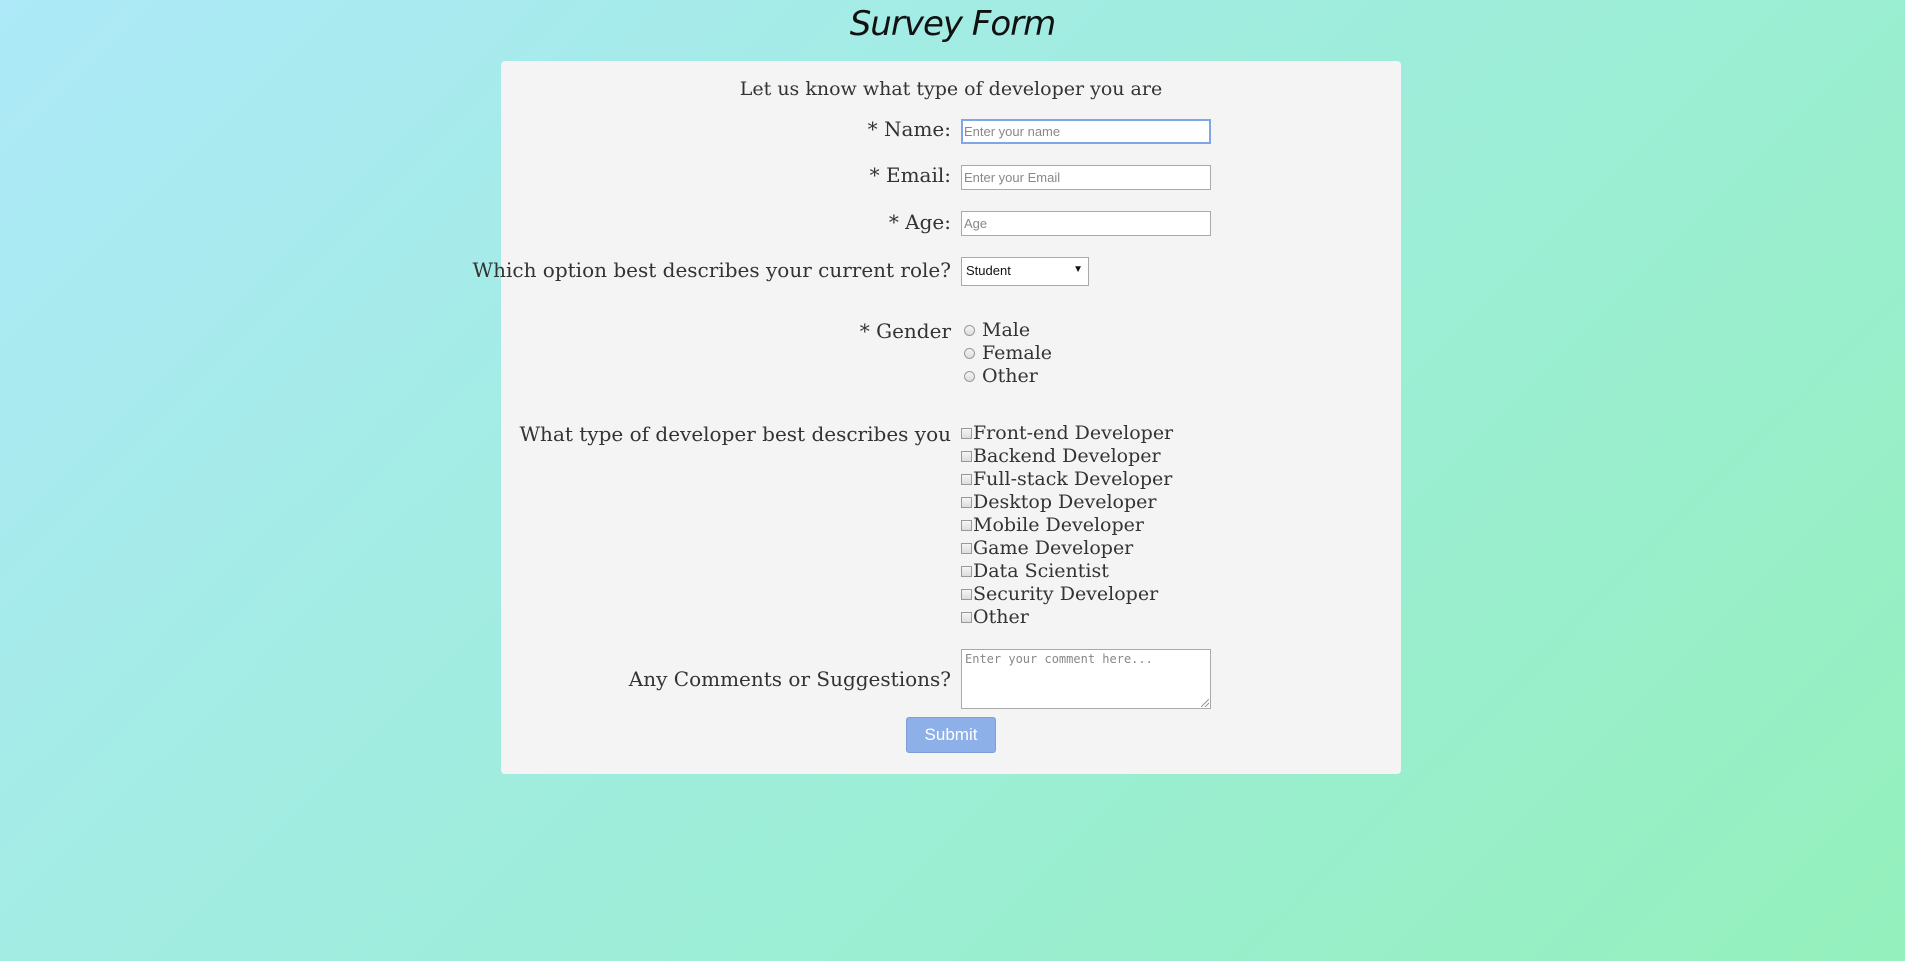 Image resolution: width=1905 pixels, height=961 pixels. Describe the element at coordinates (1066, 594) in the screenshot. I see `developer-option-label: Security Developer` at that location.